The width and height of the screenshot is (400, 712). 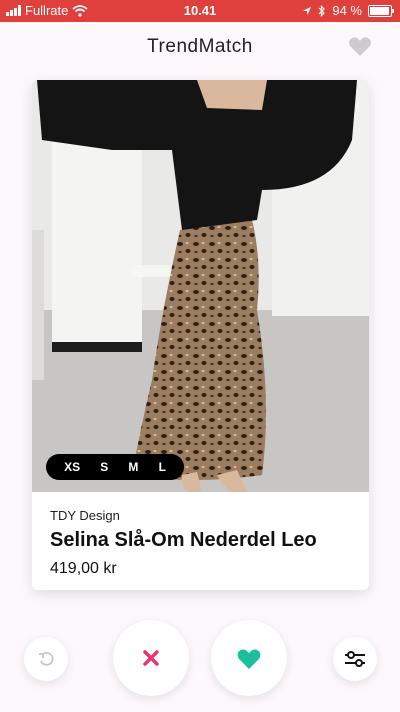 I want to click on size-selector: XS S M L, so click(x=115, y=467).